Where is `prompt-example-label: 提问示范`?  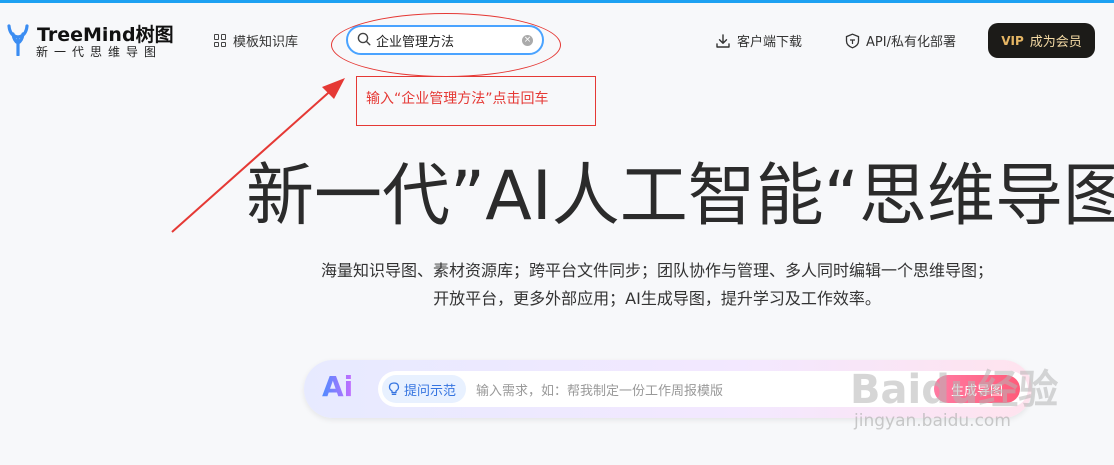
prompt-example-label: 提问示范 is located at coordinates (430, 391).